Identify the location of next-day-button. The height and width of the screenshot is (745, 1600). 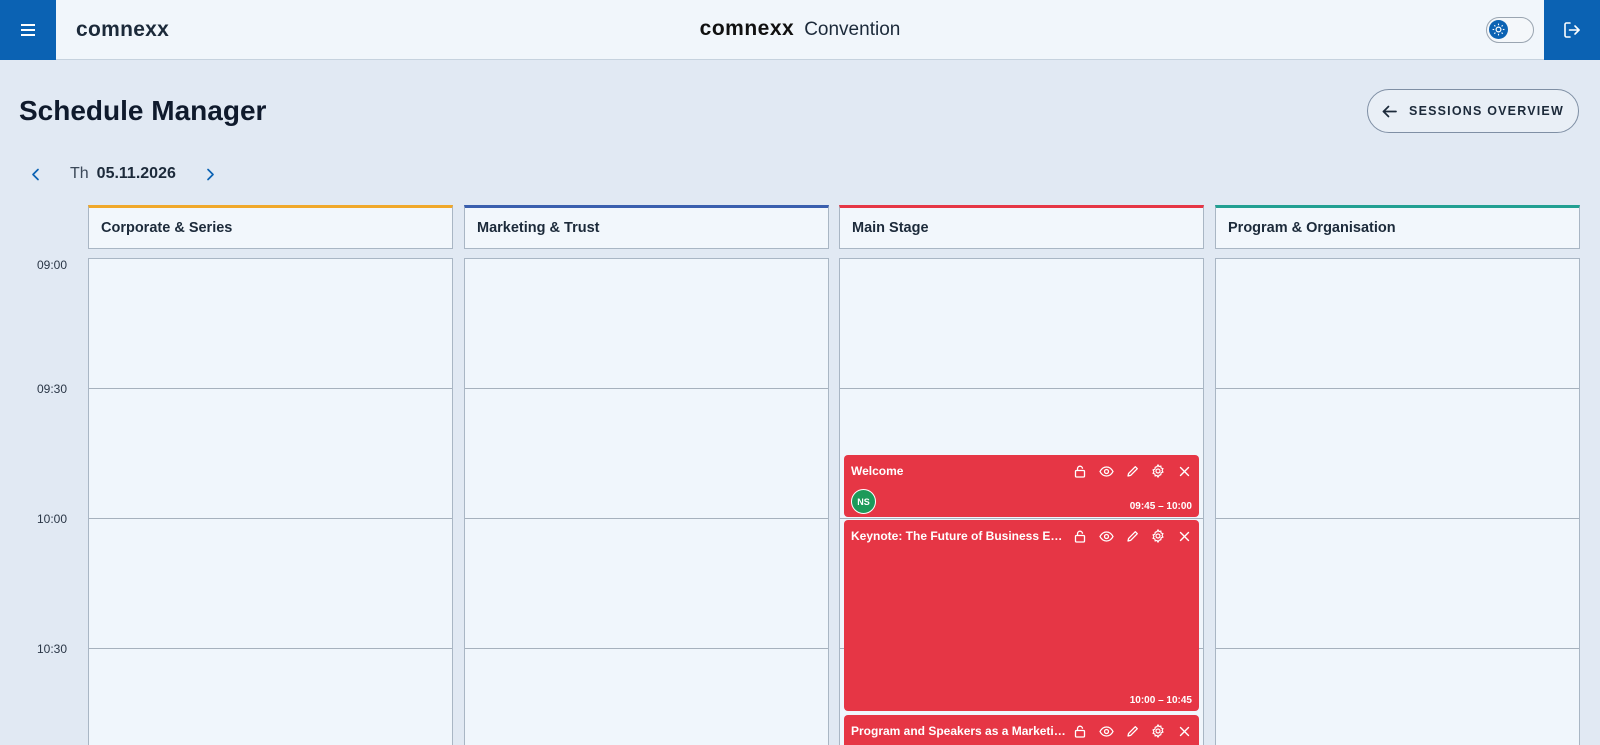
(211, 174).